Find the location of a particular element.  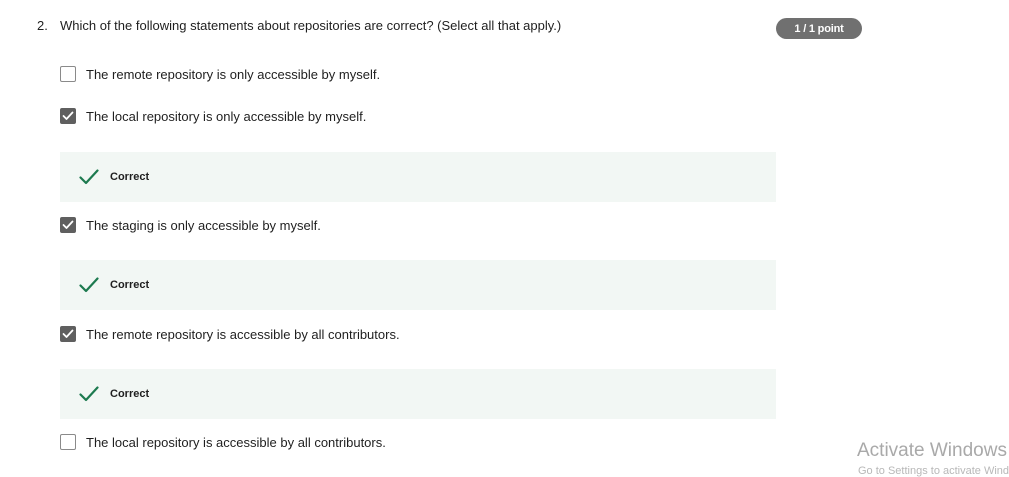

question-number: 2. is located at coordinates (42, 25).